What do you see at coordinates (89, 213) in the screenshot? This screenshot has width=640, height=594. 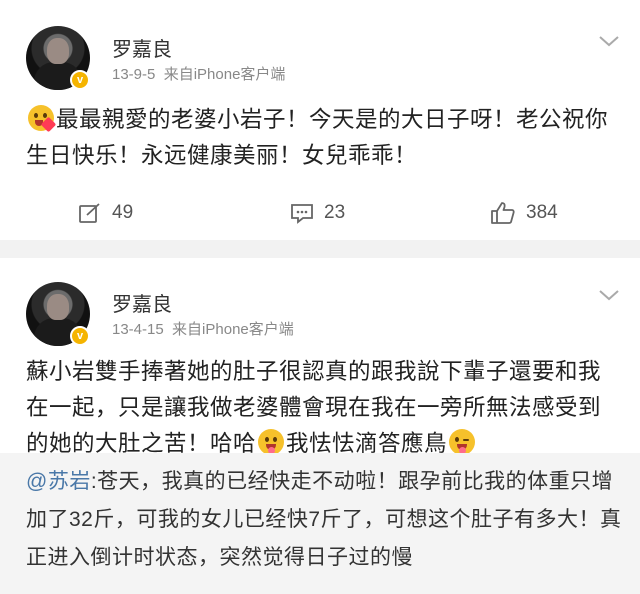 I see `repost-icon` at bounding box center [89, 213].